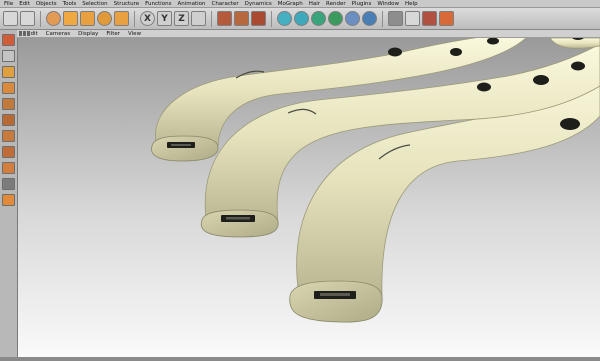 This screenshot has width=600, height=361. Describe the element at coordinates (53, 18) in the screenshot. I see `live-selection-icon` at that location.